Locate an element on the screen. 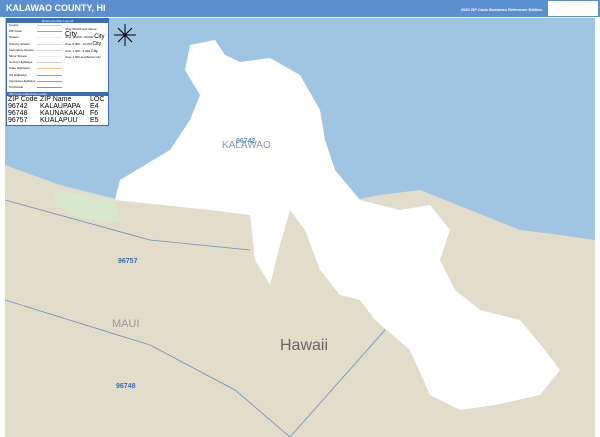 The width and height of the screenshot is (600, 437). zip-index-row: 96742 KALAUPAPA E4 is located at coordinates (53, 106).